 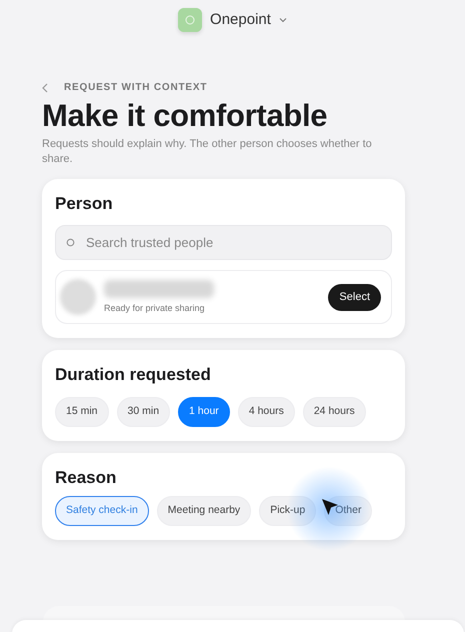 I want to click on duration-chip: 15 min, so click(x=82, y=411).